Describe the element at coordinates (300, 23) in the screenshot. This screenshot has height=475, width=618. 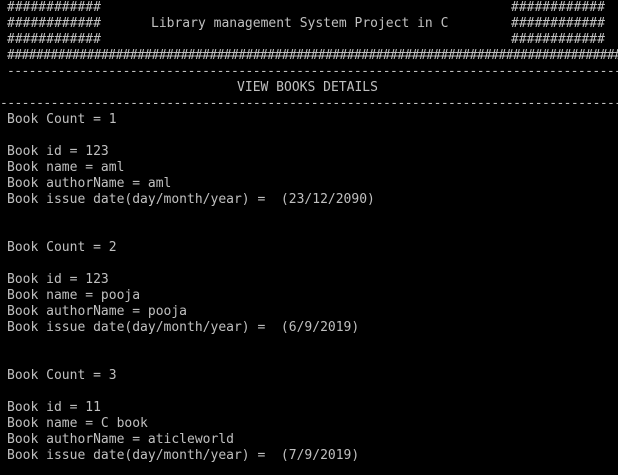
I see `app-title: Library management System Project in C` at that location.